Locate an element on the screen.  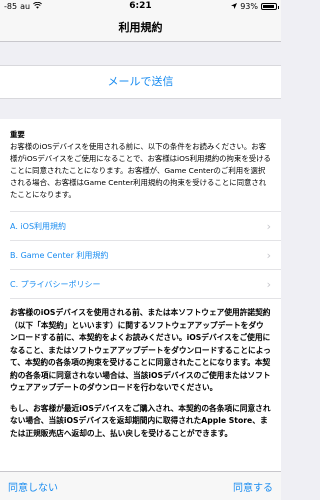
status-right: 93% is located at coordinates (255, 6).